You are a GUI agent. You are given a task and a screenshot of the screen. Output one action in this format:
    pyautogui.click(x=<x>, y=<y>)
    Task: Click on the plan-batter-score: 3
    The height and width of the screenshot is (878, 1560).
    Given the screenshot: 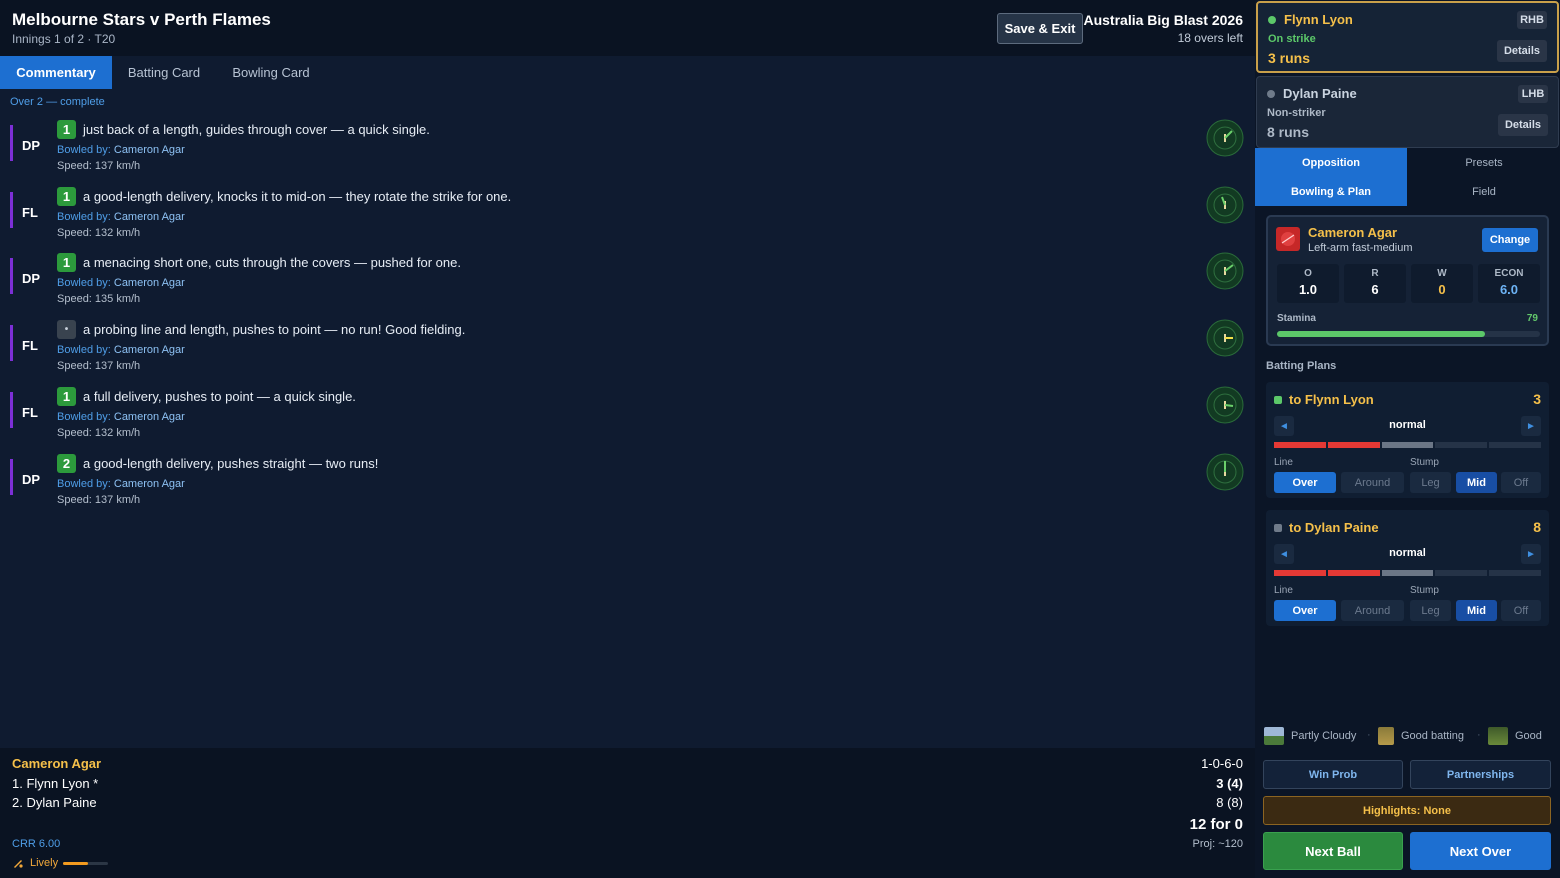 What is the action you would take?
    pyautogui.click(x=1537, y=399)
    